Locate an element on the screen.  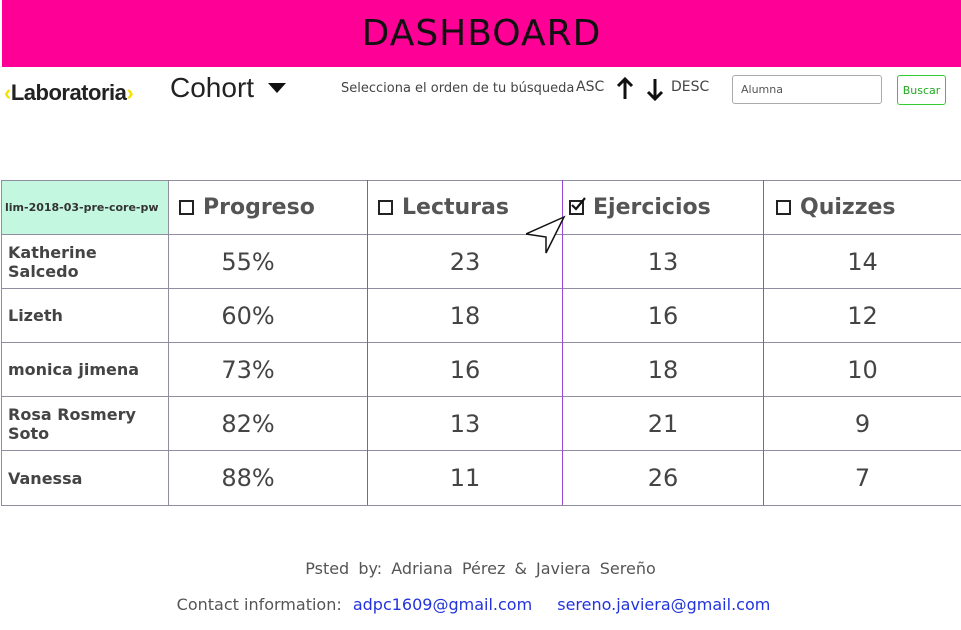
lecturas-value: 16 is located at coordinates (465, 369).